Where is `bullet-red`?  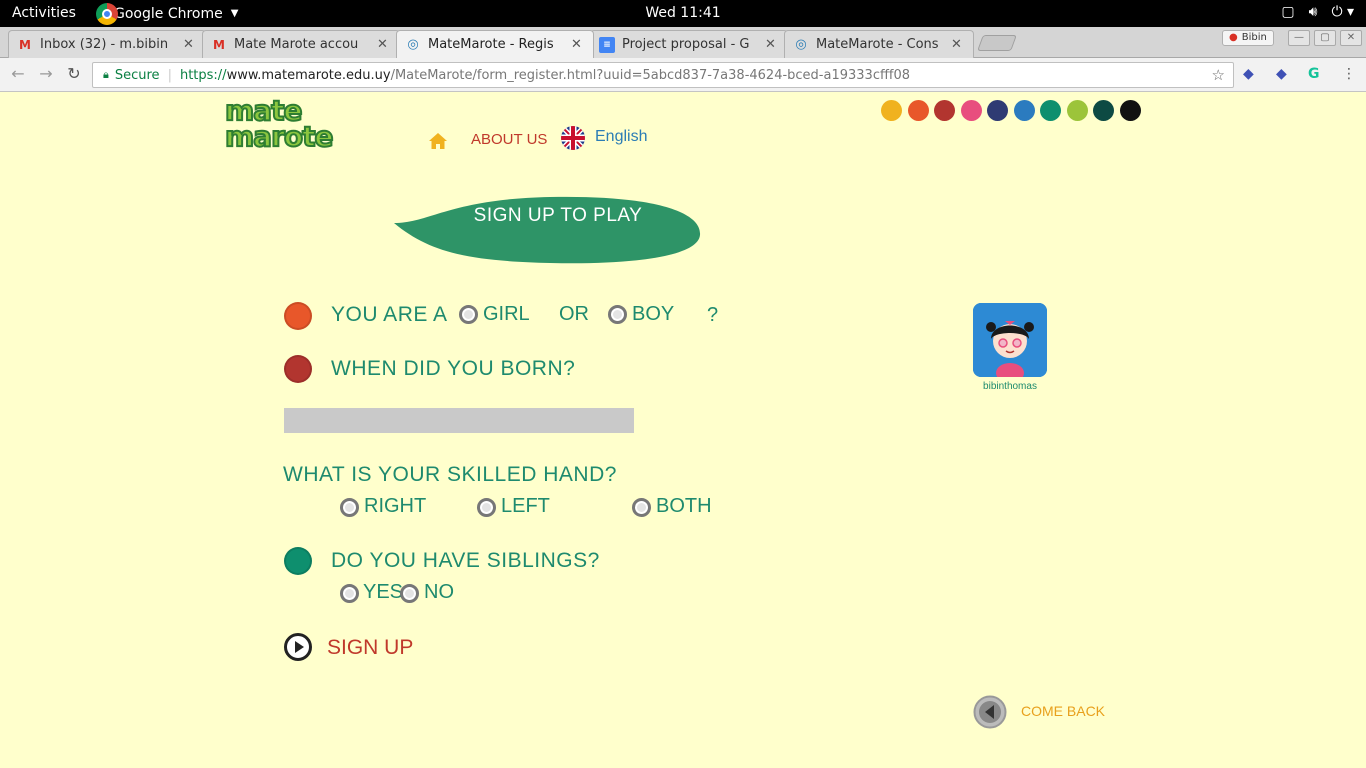
bullet-red is located at coordinates (298, 369).